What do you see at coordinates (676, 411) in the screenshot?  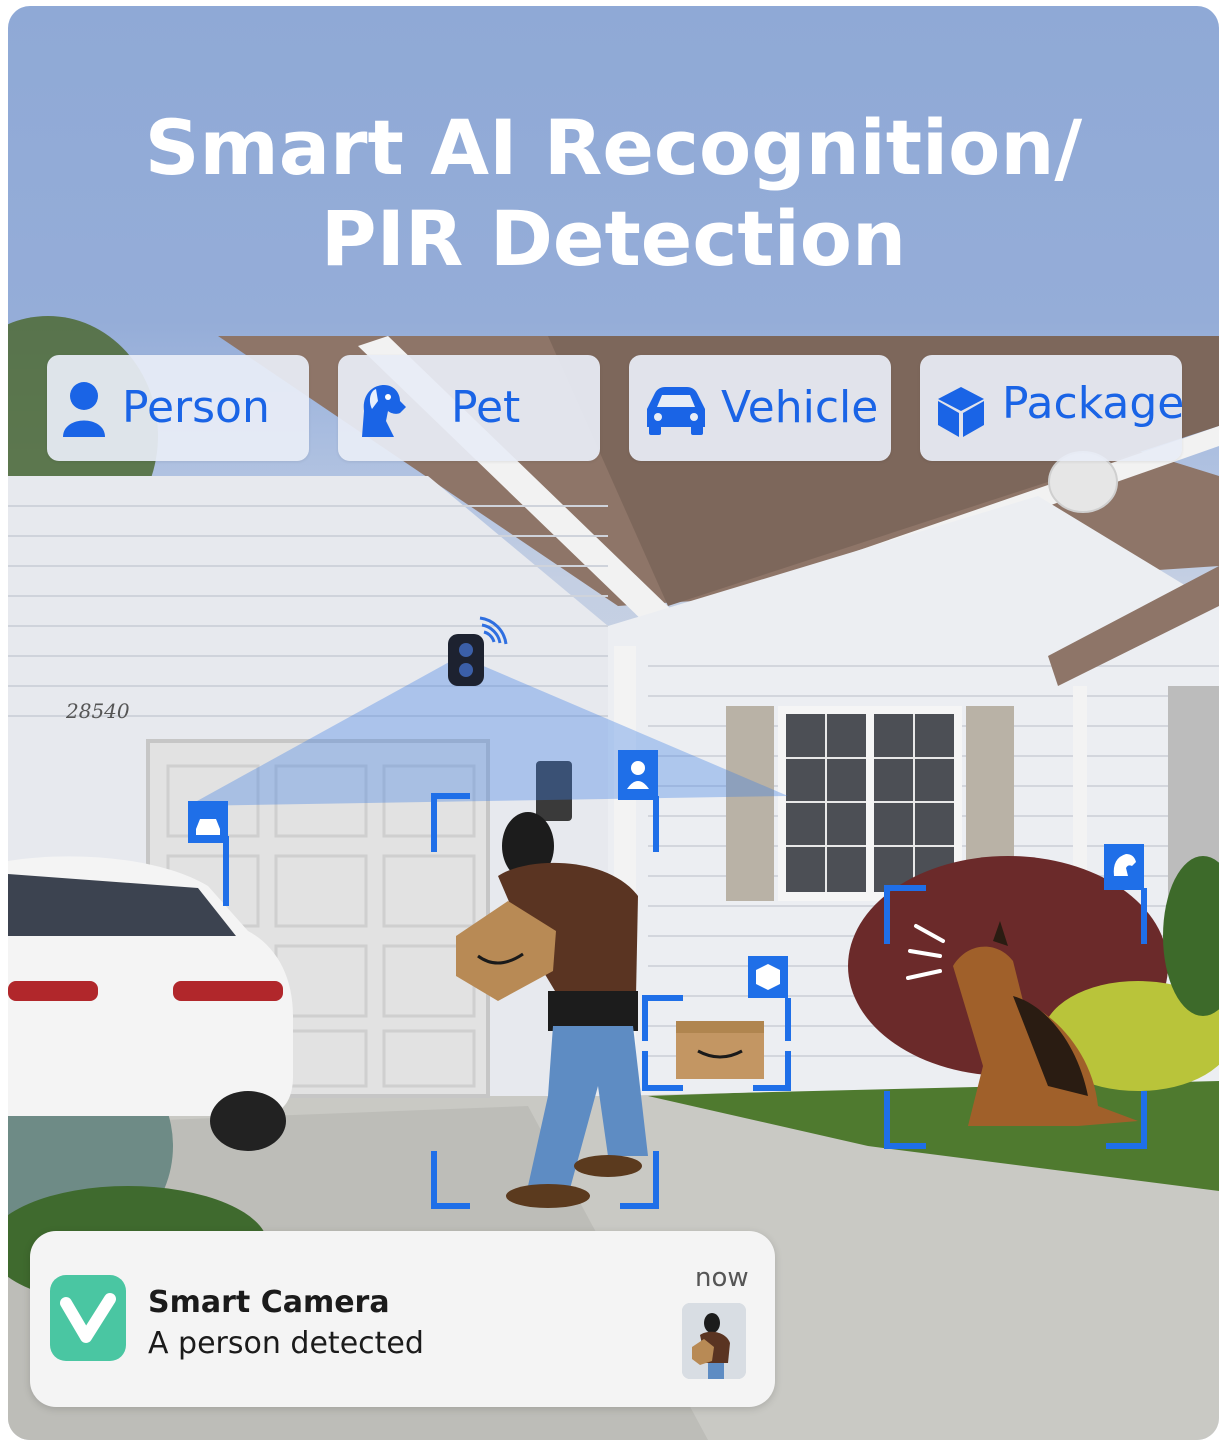 I see `car-icon` at bounding box center [676, 411].